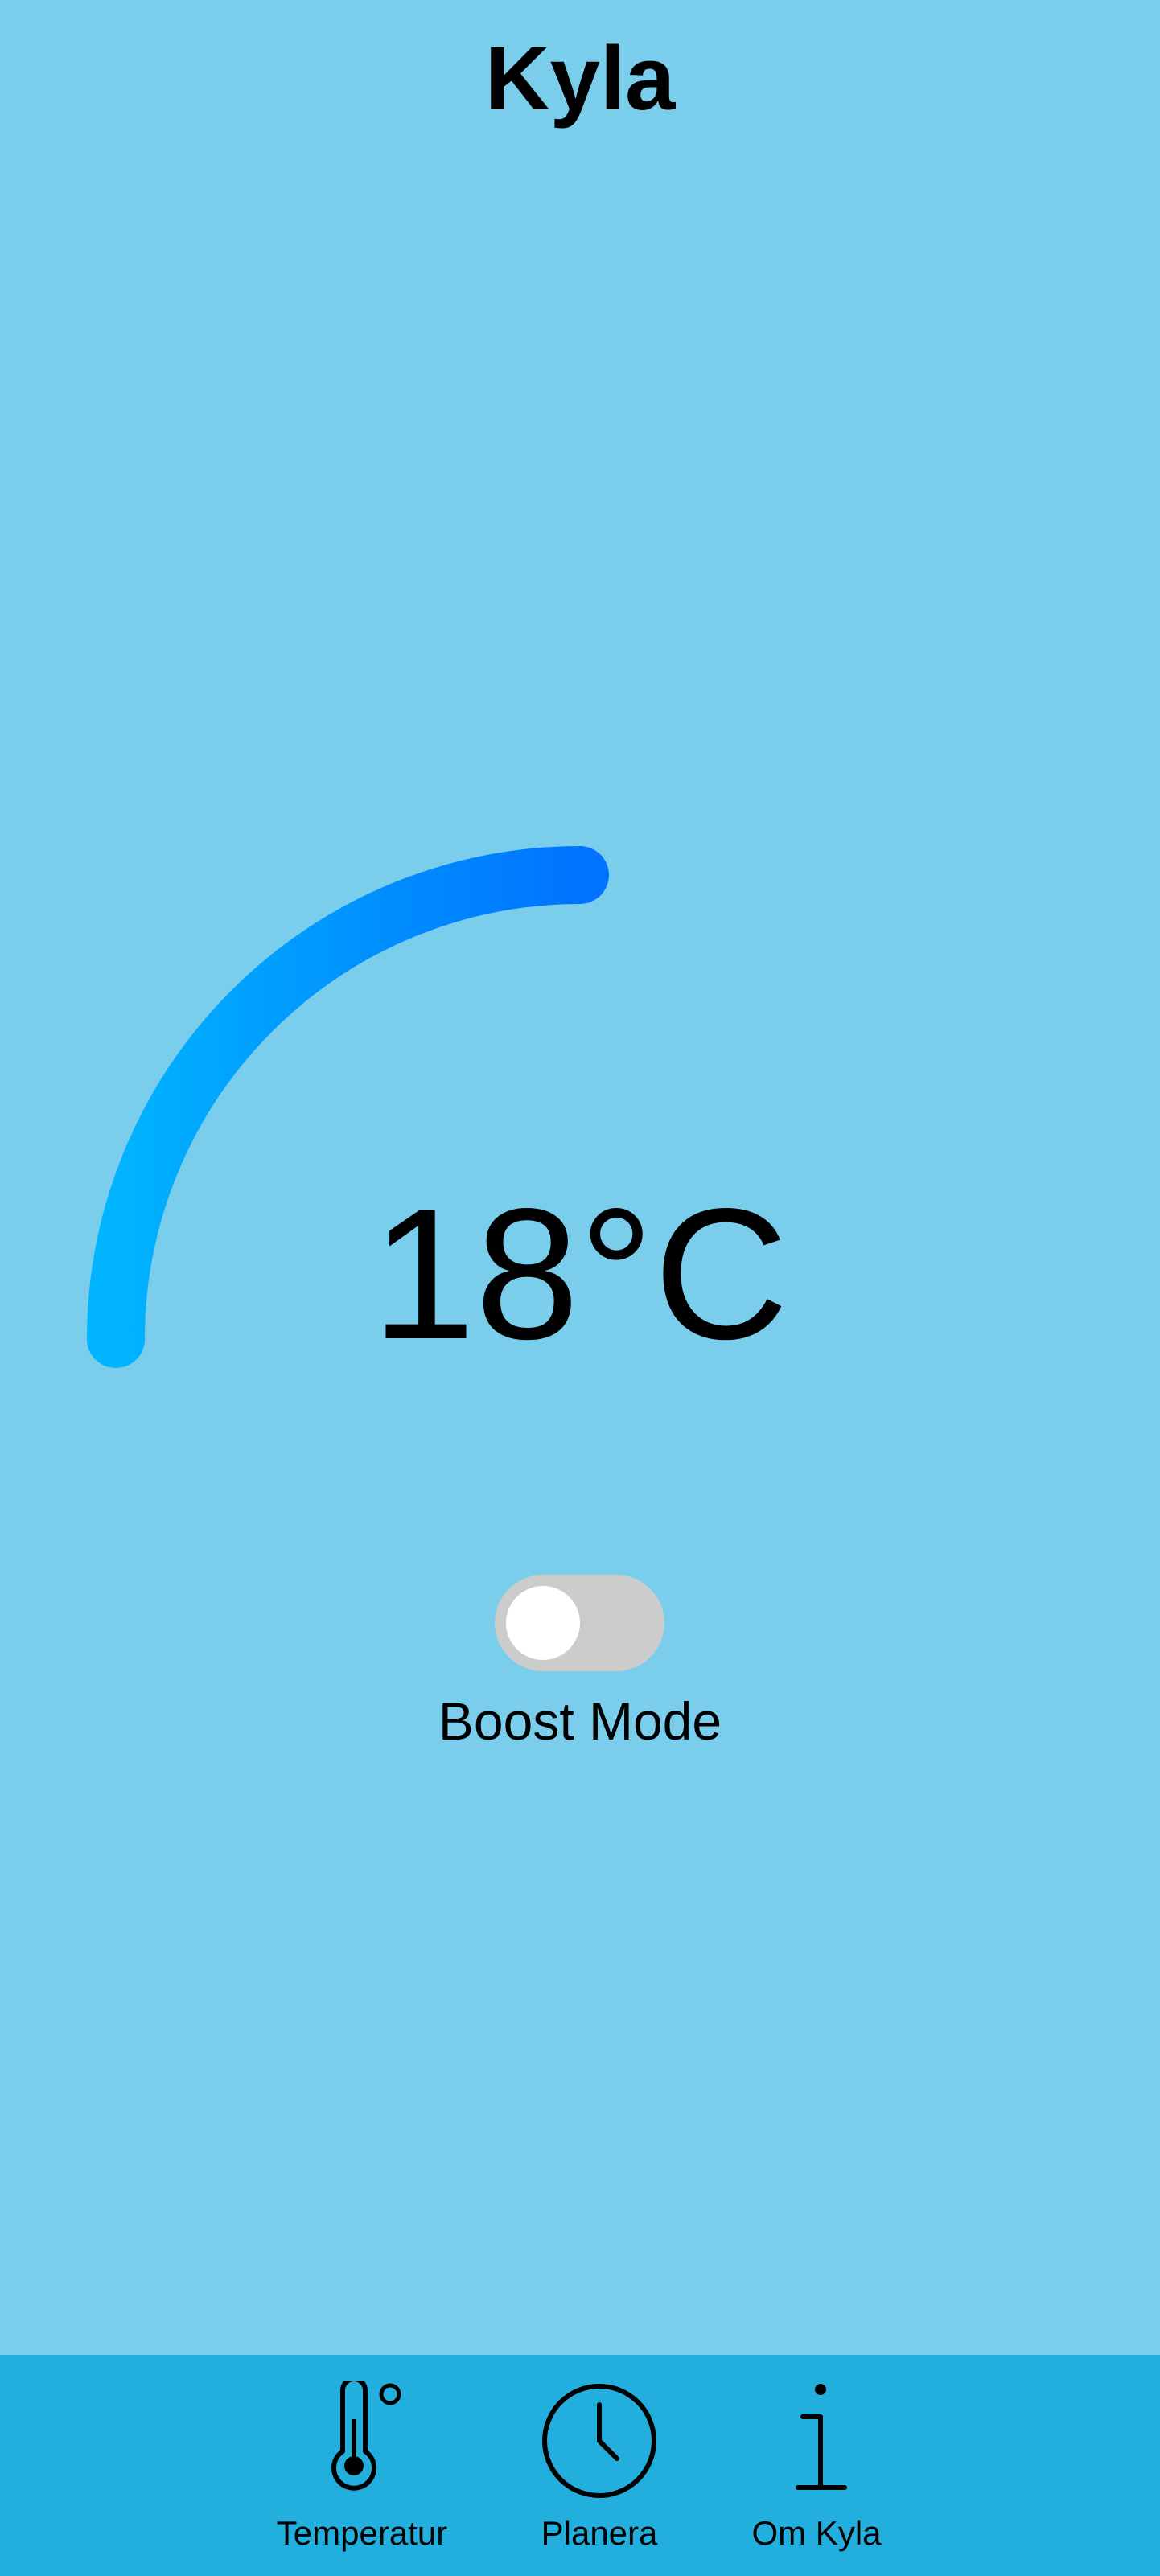  I want to click on nav-item-om-kyla: Om Kyla, so click(816, 2465).